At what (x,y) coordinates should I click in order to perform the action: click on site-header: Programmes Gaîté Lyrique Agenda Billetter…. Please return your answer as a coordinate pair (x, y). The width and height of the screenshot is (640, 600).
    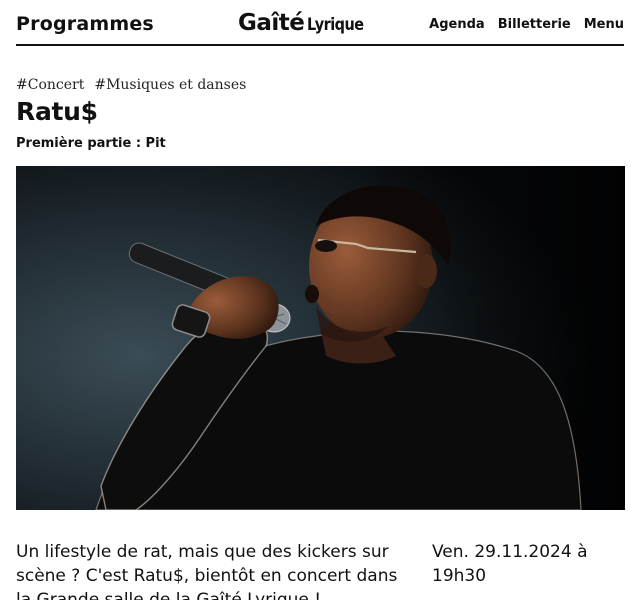
    Looking at the image, I should click on (320, 23).